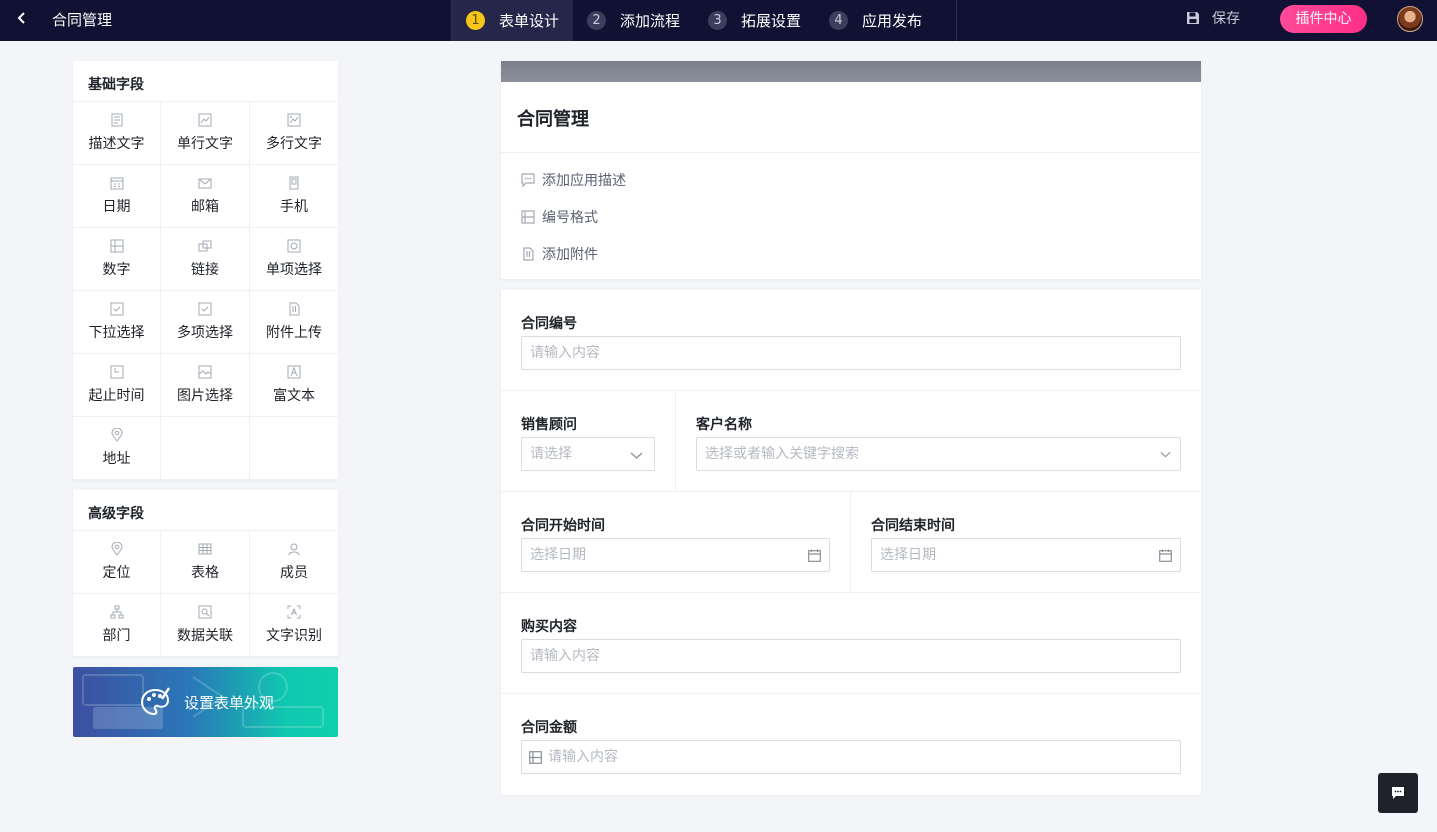  I want to click on department-icon, so click(116, 612).